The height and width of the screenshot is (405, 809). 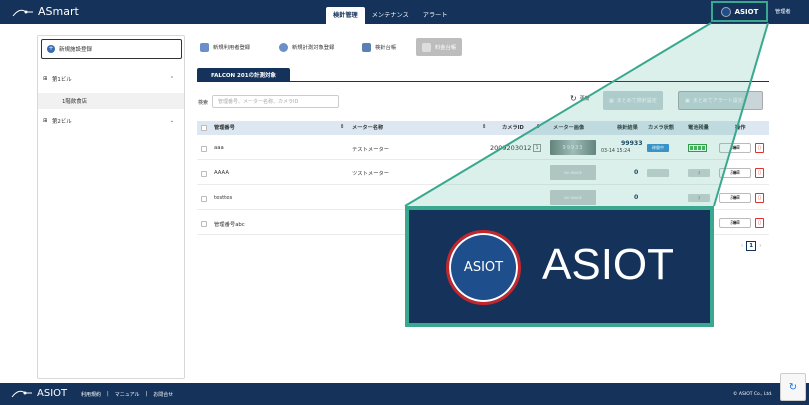 What do you see at coordinates (386, 48) in the screenshot?
I see `ledger-label: 検針台帳` at bounding box center [386, 48].